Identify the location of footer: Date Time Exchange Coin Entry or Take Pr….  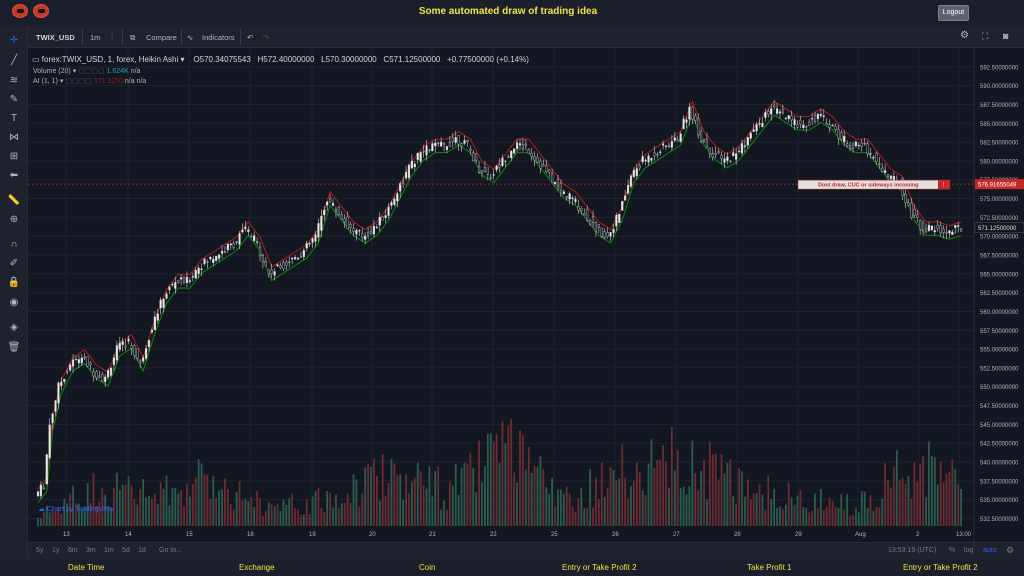
(512, 567).